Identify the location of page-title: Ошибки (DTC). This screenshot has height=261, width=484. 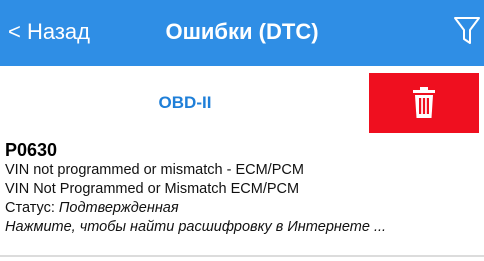
(242, 31).